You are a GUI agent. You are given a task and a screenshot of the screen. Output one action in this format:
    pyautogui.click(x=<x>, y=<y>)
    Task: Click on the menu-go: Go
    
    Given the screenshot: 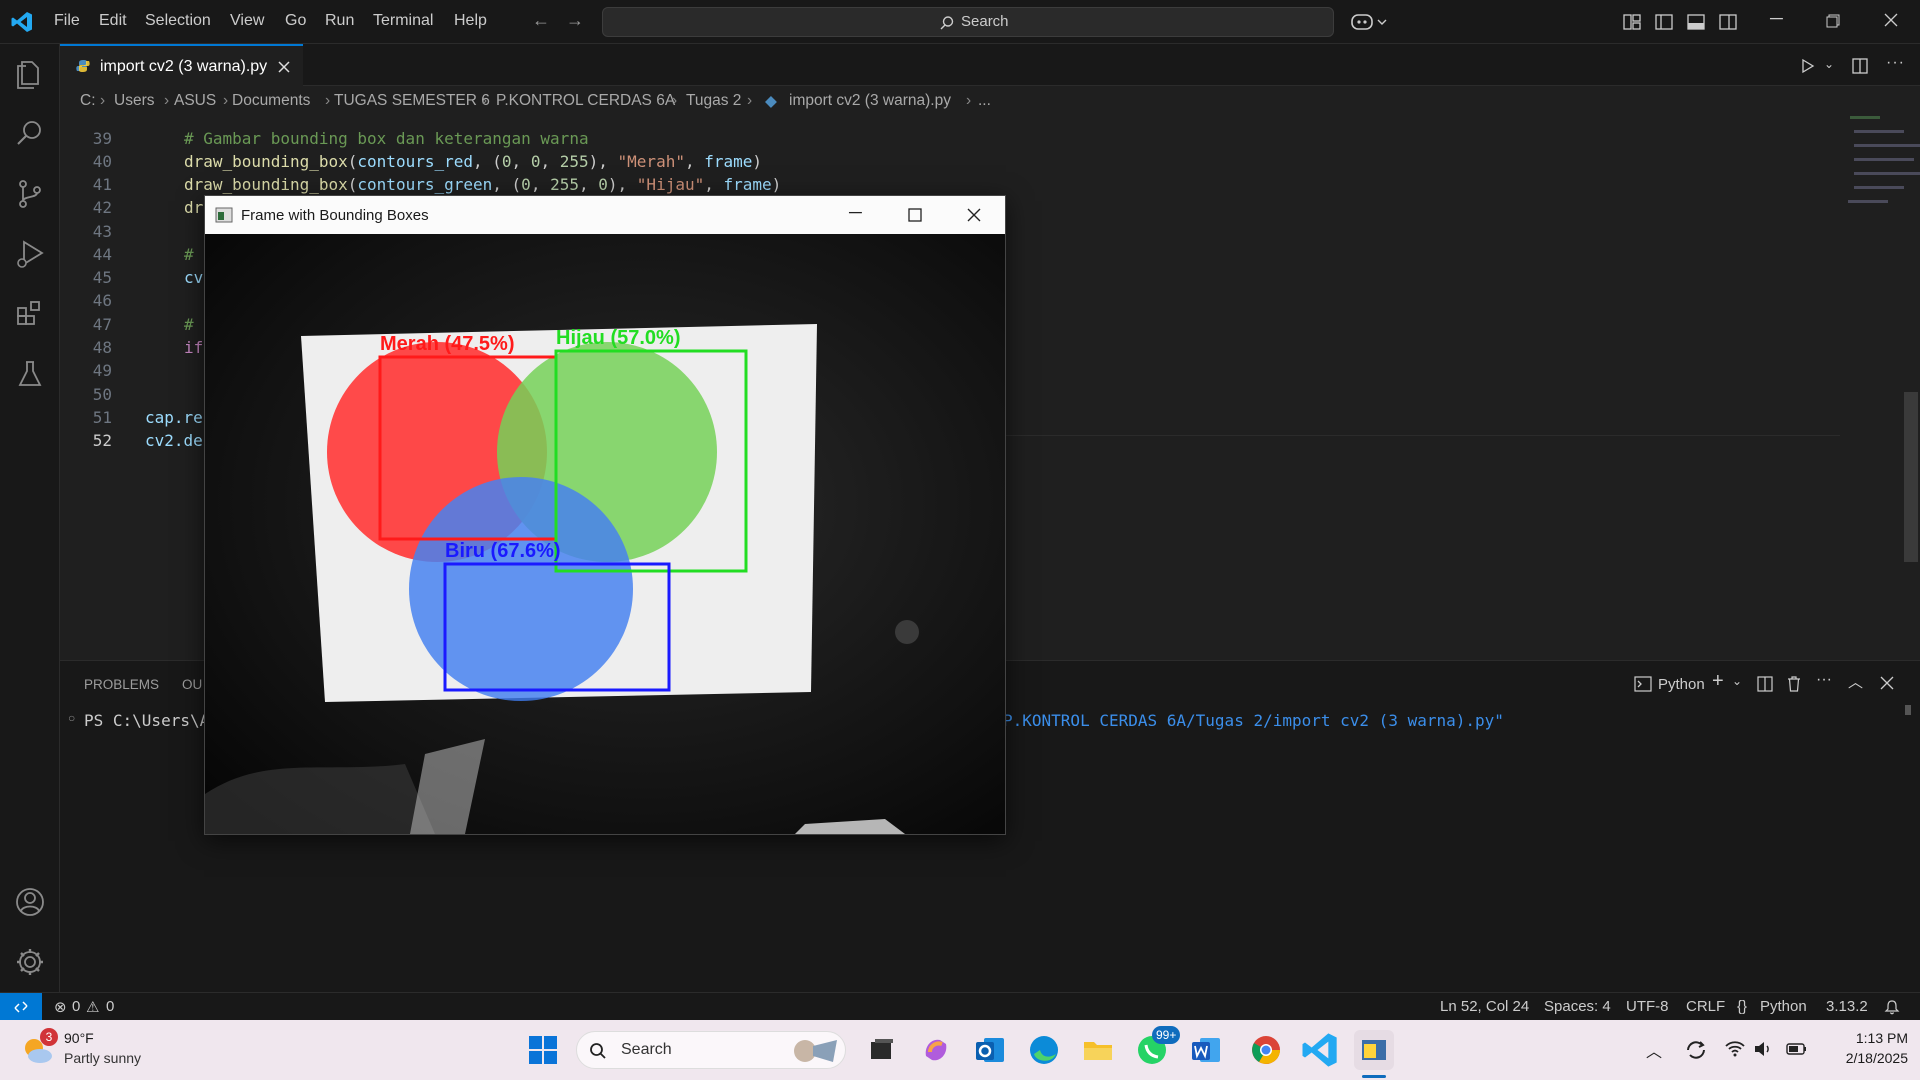 What is the action you would take?
    pyautogui.click(x=295, y=21)
    